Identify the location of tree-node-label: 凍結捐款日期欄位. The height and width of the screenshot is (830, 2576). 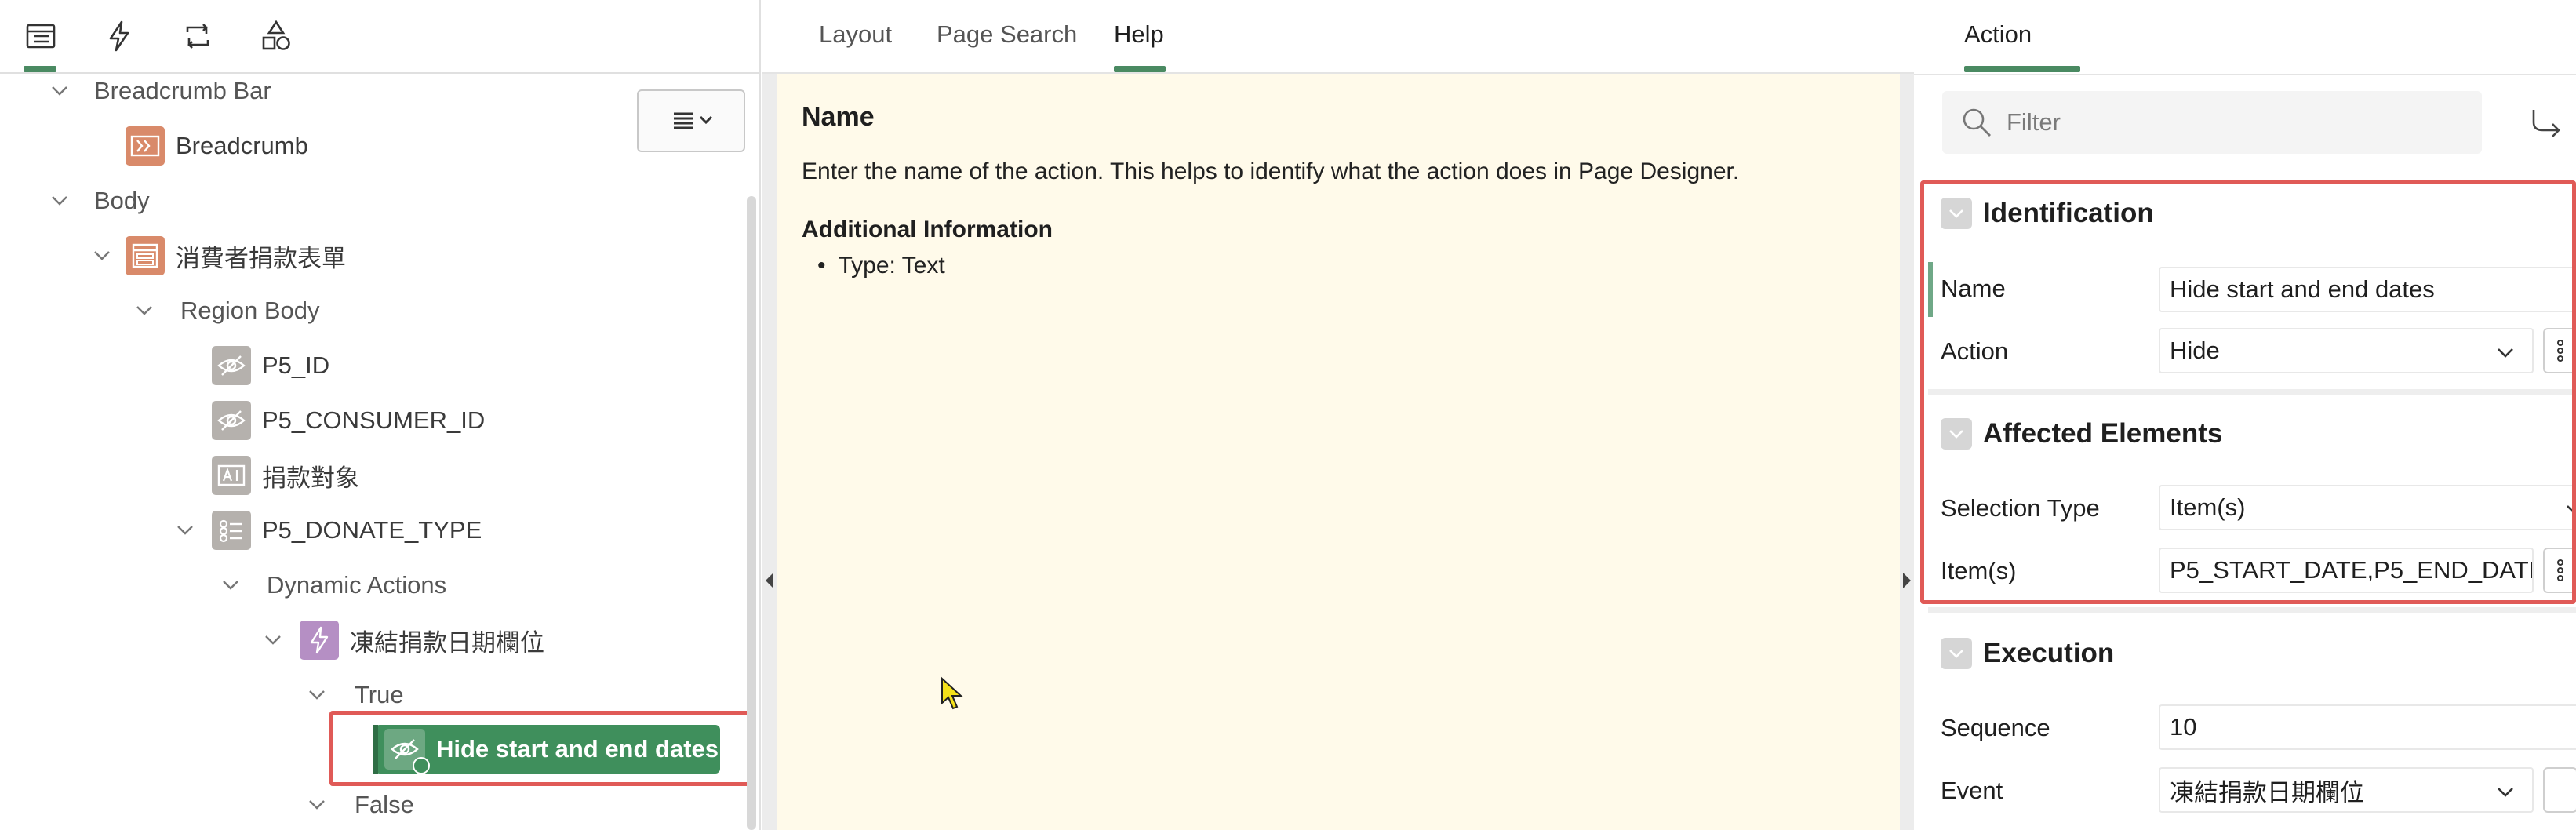
(447, 642).